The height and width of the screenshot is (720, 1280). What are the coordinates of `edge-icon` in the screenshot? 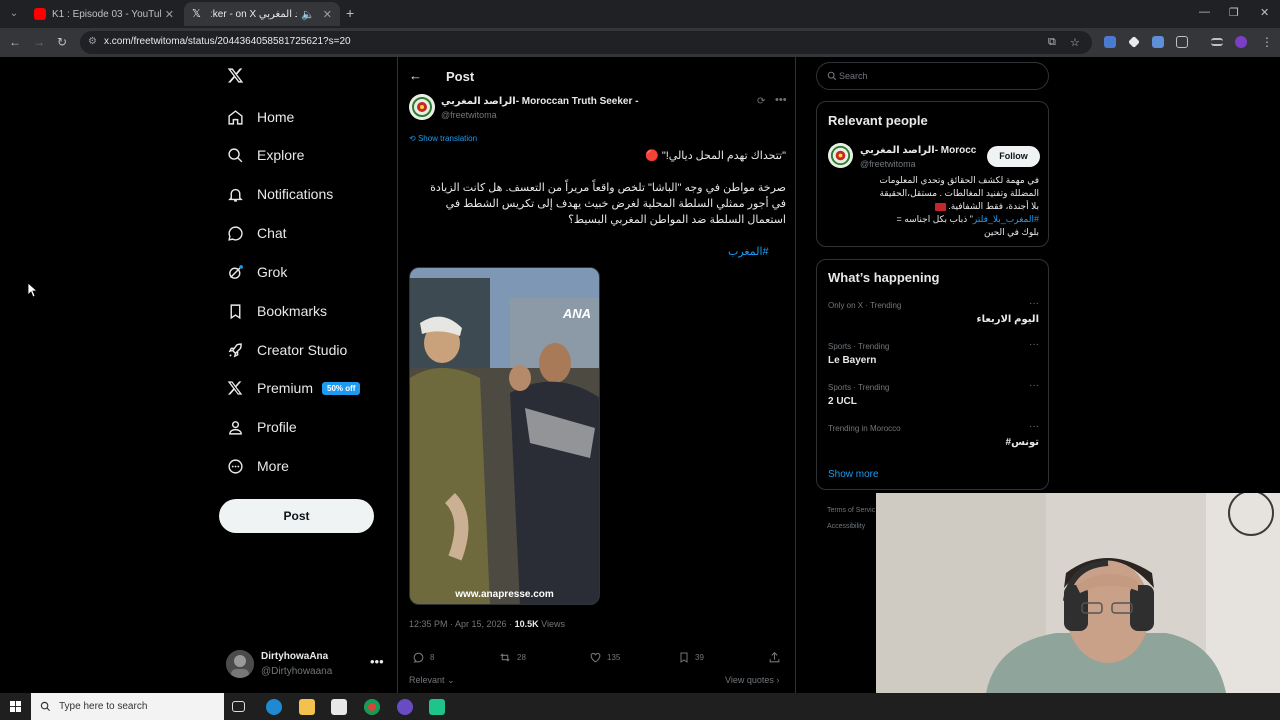 It's located at (274, 707).